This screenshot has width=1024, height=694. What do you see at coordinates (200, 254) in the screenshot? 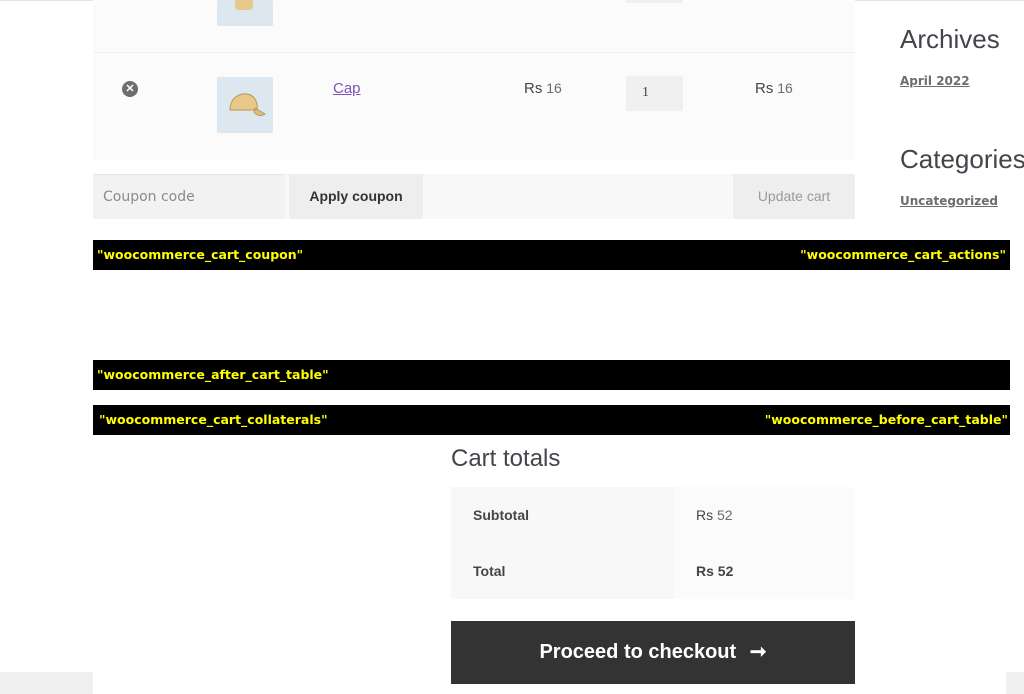
I see `hook-label-cart-coupon: "woocommerce_cart_coupon"` at bounding box center [200, 254].